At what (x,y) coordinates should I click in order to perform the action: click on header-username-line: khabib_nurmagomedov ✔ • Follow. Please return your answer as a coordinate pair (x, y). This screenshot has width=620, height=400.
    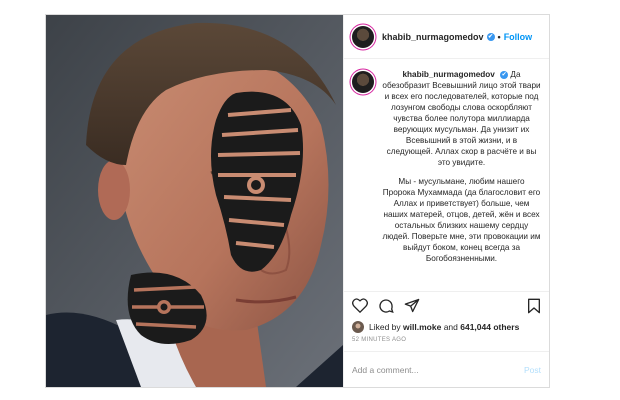
    Looking at the image, I should click on (457, 37).